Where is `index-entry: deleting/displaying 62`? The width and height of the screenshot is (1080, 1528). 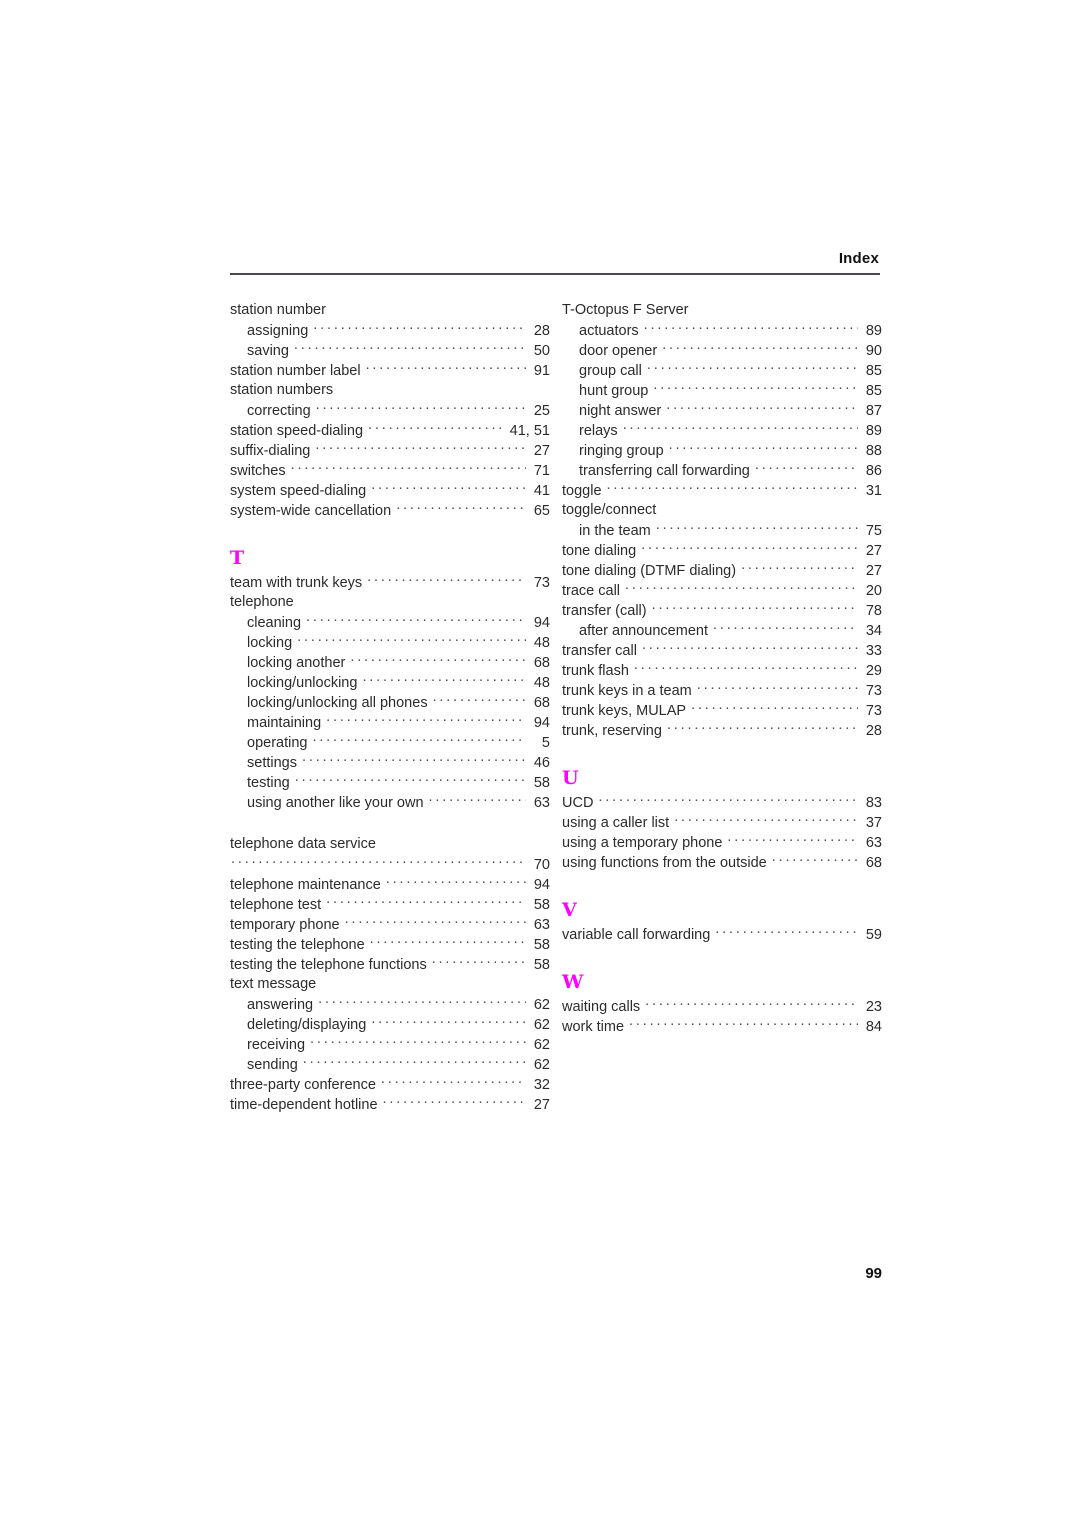
index-entry: deleting/displaying 62 is located at coordinates (390, 1024).